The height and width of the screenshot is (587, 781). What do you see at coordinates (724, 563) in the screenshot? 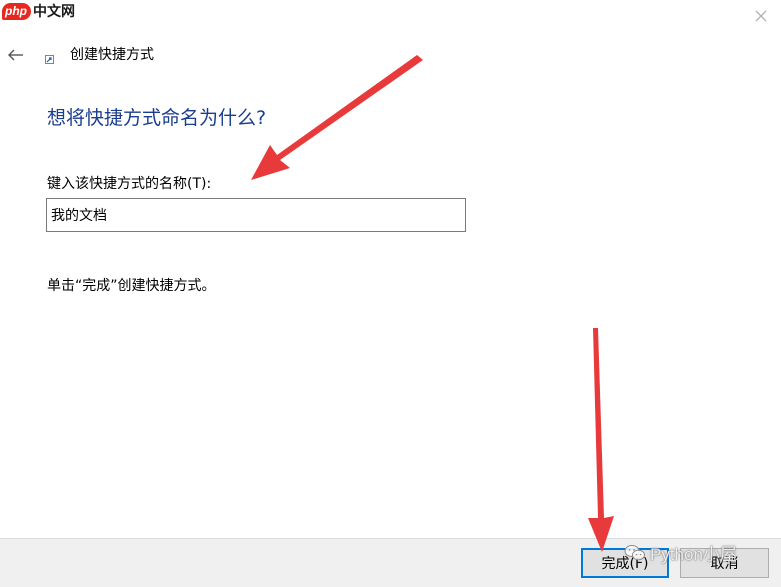
I see `cancel-button: 取消` at bounding box center [724, 563].